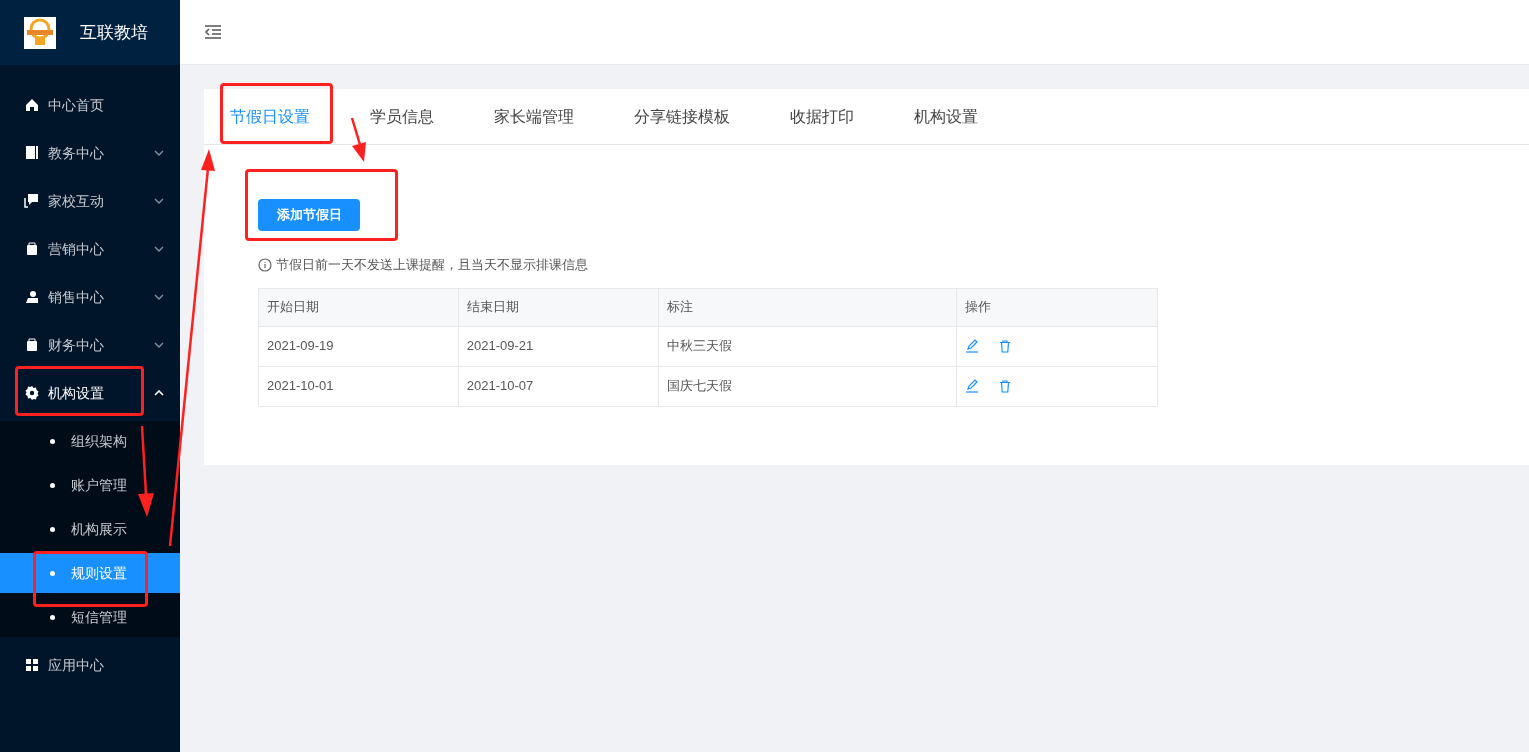 The image size is (1529, 752). Describe the element at coordinates (90, 201) in the screenshot. I see `menu-item: 家校互动` at that location.